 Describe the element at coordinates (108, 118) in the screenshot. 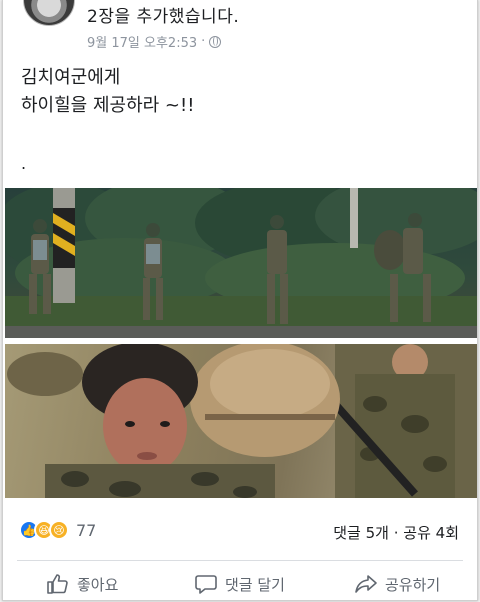

I see `post-text: 김치여군에게 하이힐을 제공하라 ~!! .` at that location.